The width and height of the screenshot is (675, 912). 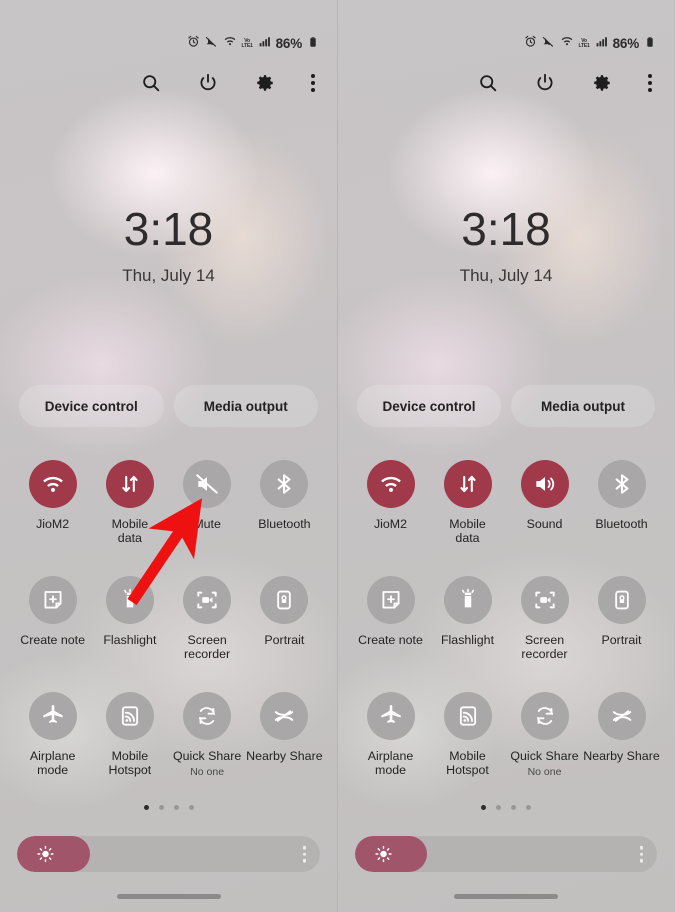 I want to click on brightness-control-left, so click(x=168, y=854).